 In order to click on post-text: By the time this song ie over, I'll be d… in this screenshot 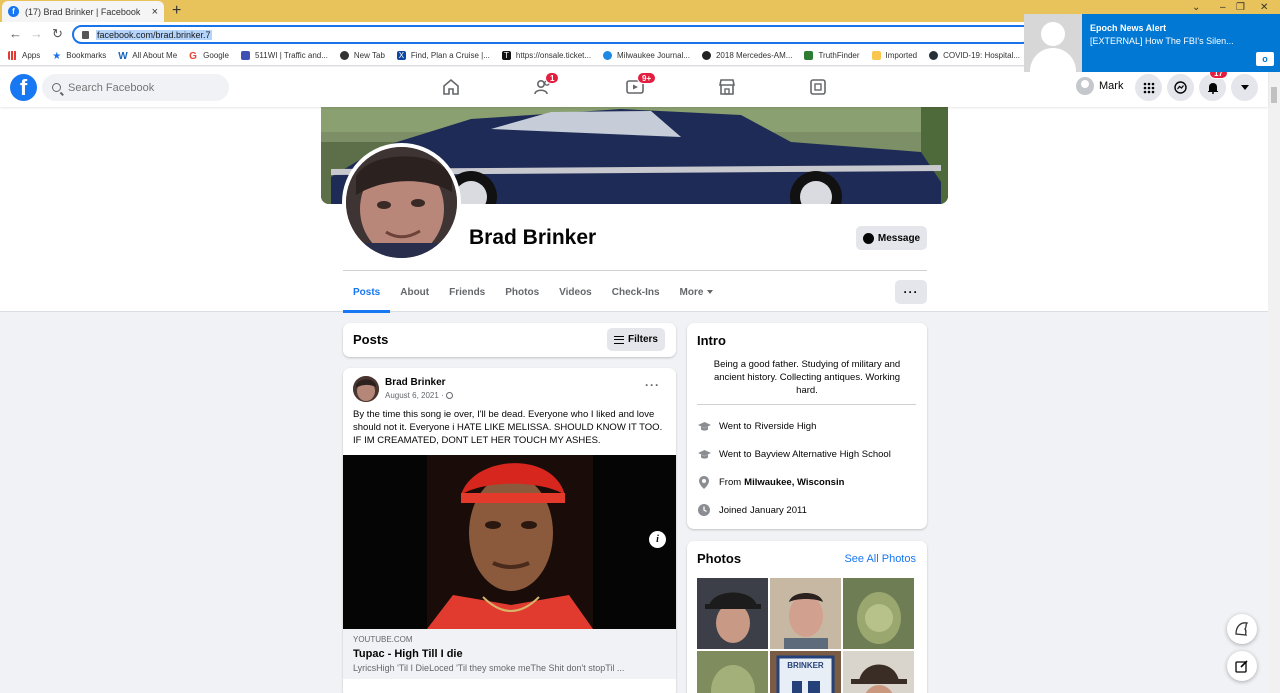, I will do `click(508, 427)`.